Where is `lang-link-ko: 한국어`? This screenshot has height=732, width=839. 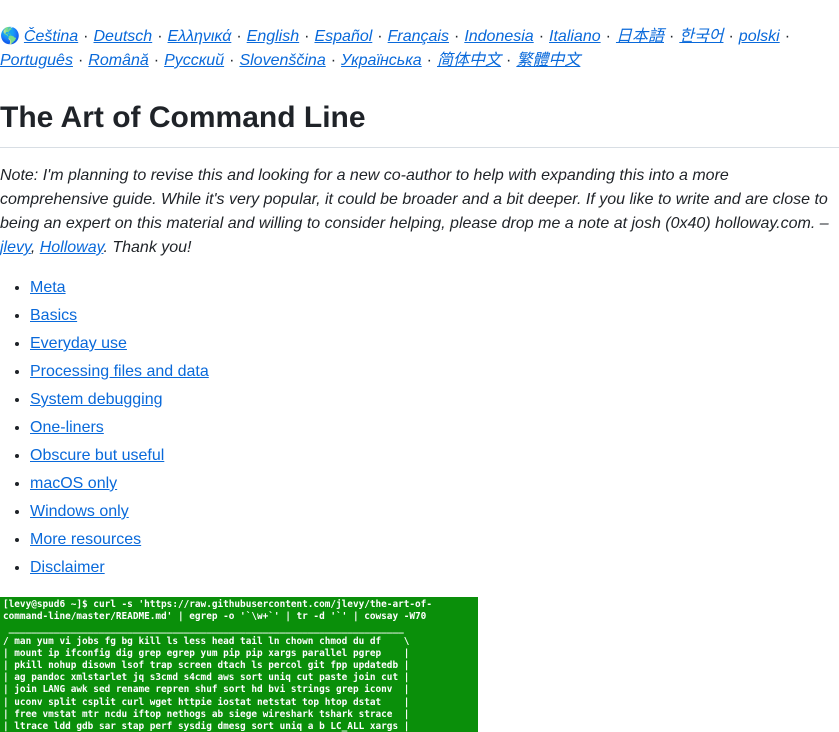 lang-link-ko: 한국어 is located at coordinates (701, 36).